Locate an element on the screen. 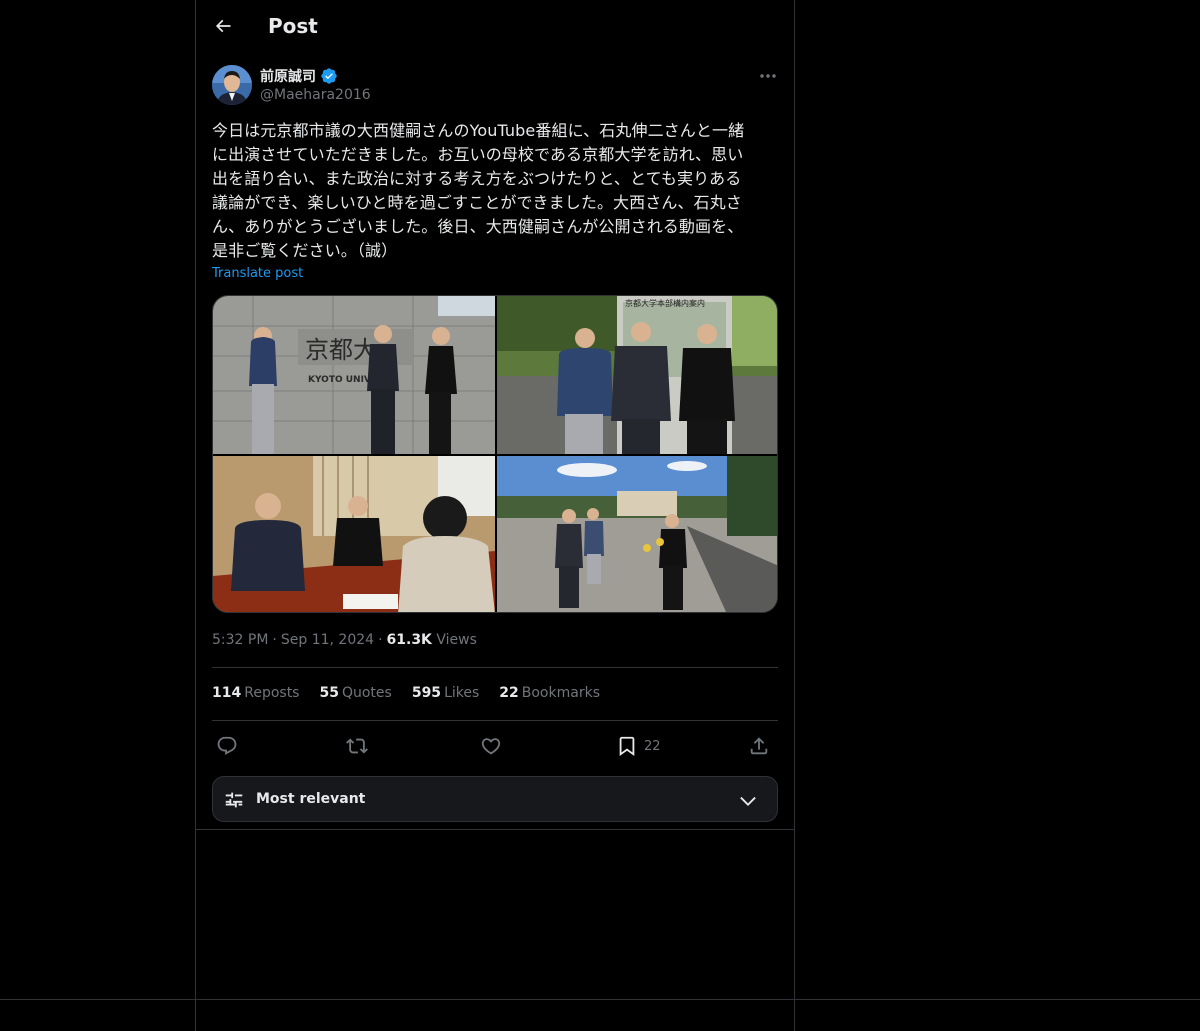 The image size is (1200, 1031). views-count: 61.3K is located at coordinates (409, 640).